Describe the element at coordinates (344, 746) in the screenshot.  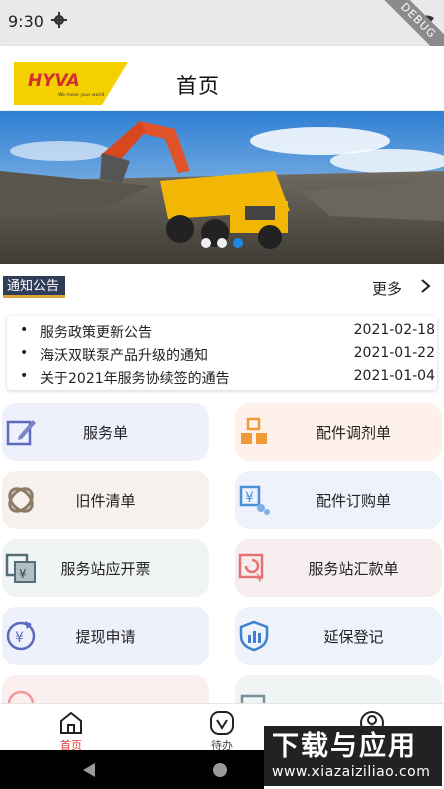
I see `watermark-title: 下载与应用` at that location.